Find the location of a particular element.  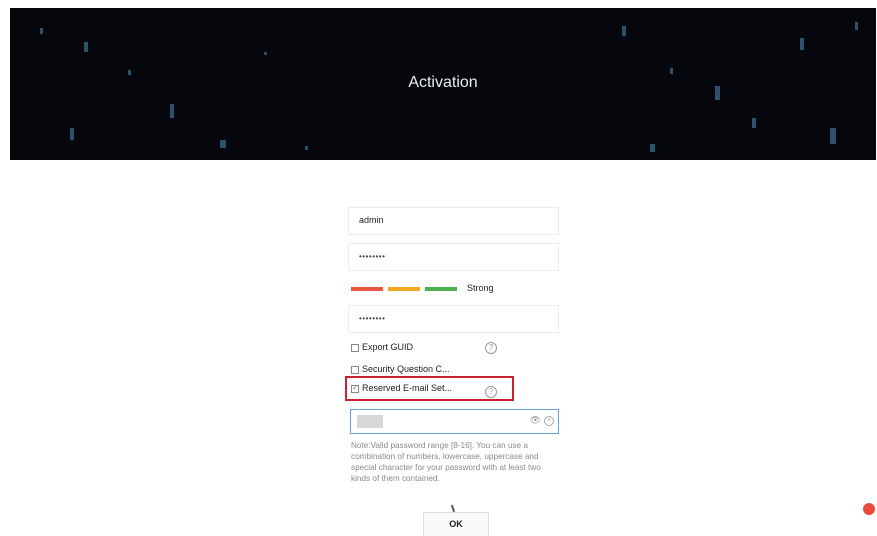

reserved-email-checkbox is located at coordinates (355, 388).